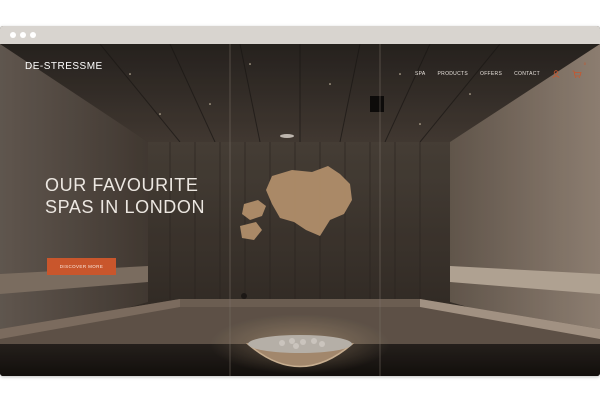  Describe the element at coordinates (579, 72) in the screenshot. I see `cart-icon: 0` at that location.